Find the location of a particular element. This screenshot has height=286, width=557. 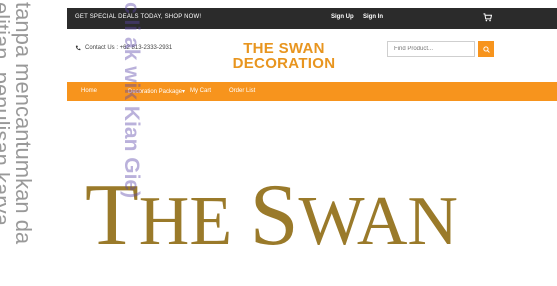

brand-line-1: THE SWAN is located at coordinates (284, 48).